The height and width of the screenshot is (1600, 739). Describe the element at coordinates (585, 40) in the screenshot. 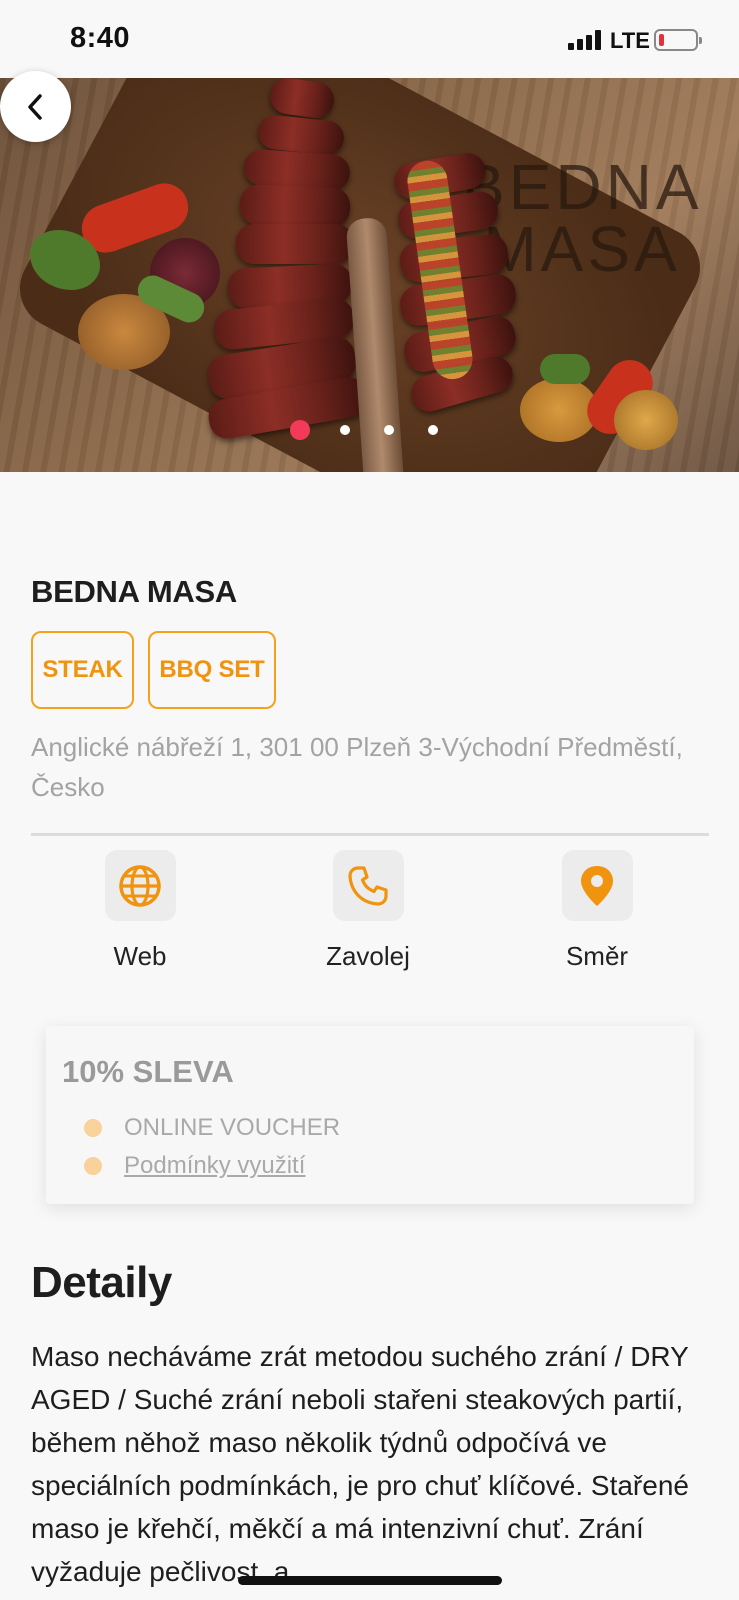

I see `signal-icon` at that location.